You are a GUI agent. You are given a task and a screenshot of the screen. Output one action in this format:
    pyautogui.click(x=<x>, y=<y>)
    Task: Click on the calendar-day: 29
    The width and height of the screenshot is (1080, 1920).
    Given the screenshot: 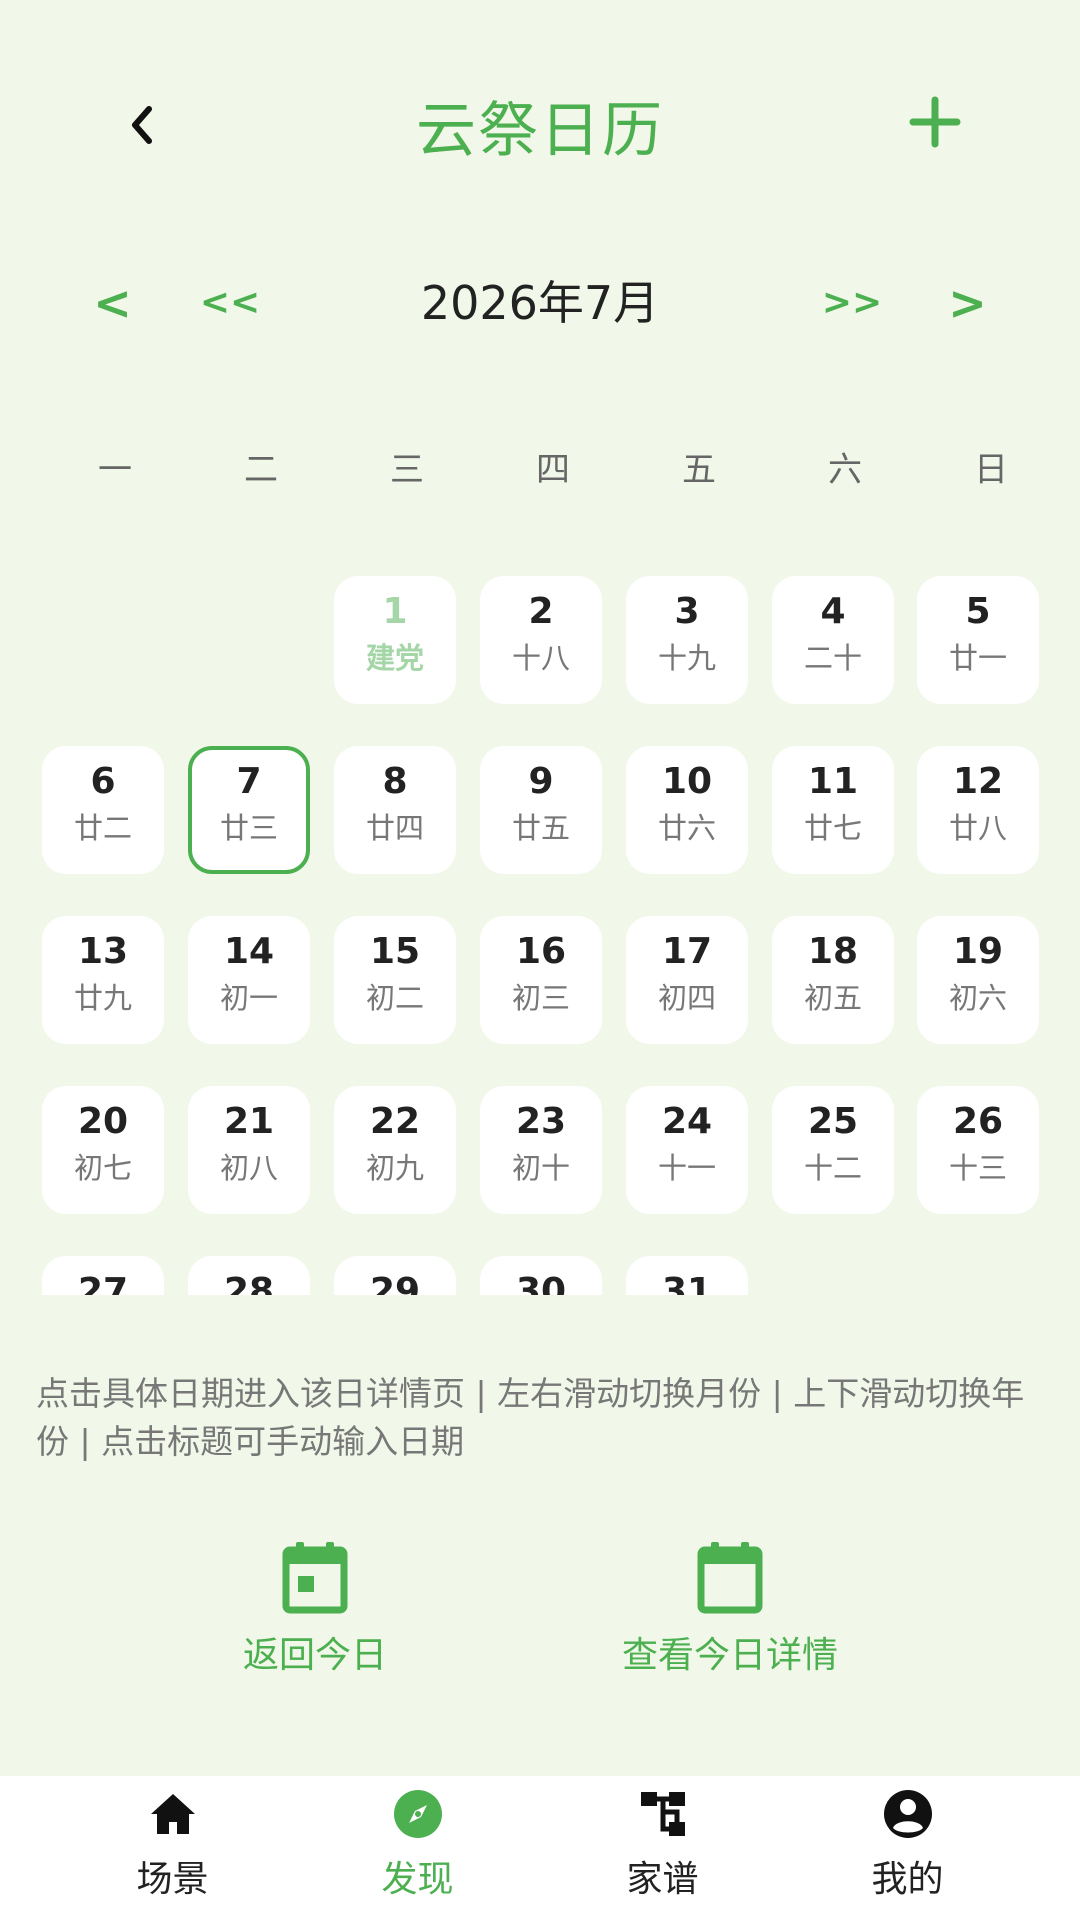 What is the action you would take?
    pyautogui.click(x=395, y=1275)
    